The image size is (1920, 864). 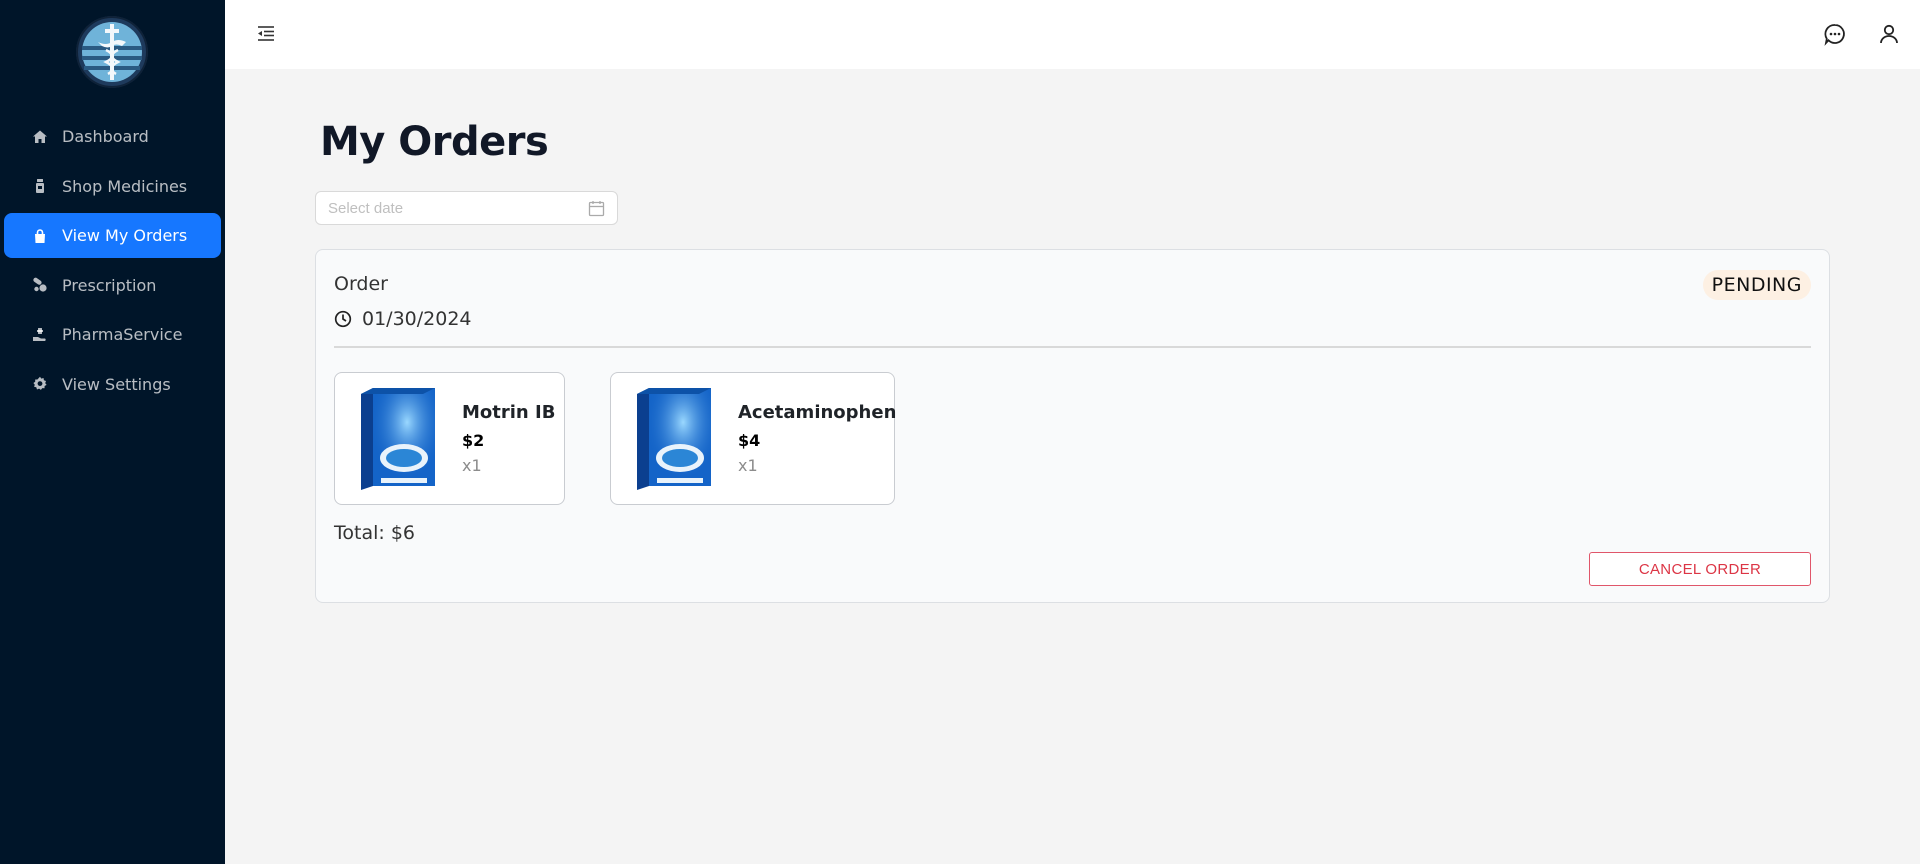 I want to click on order-label: Order, so click(x=361, y=284).